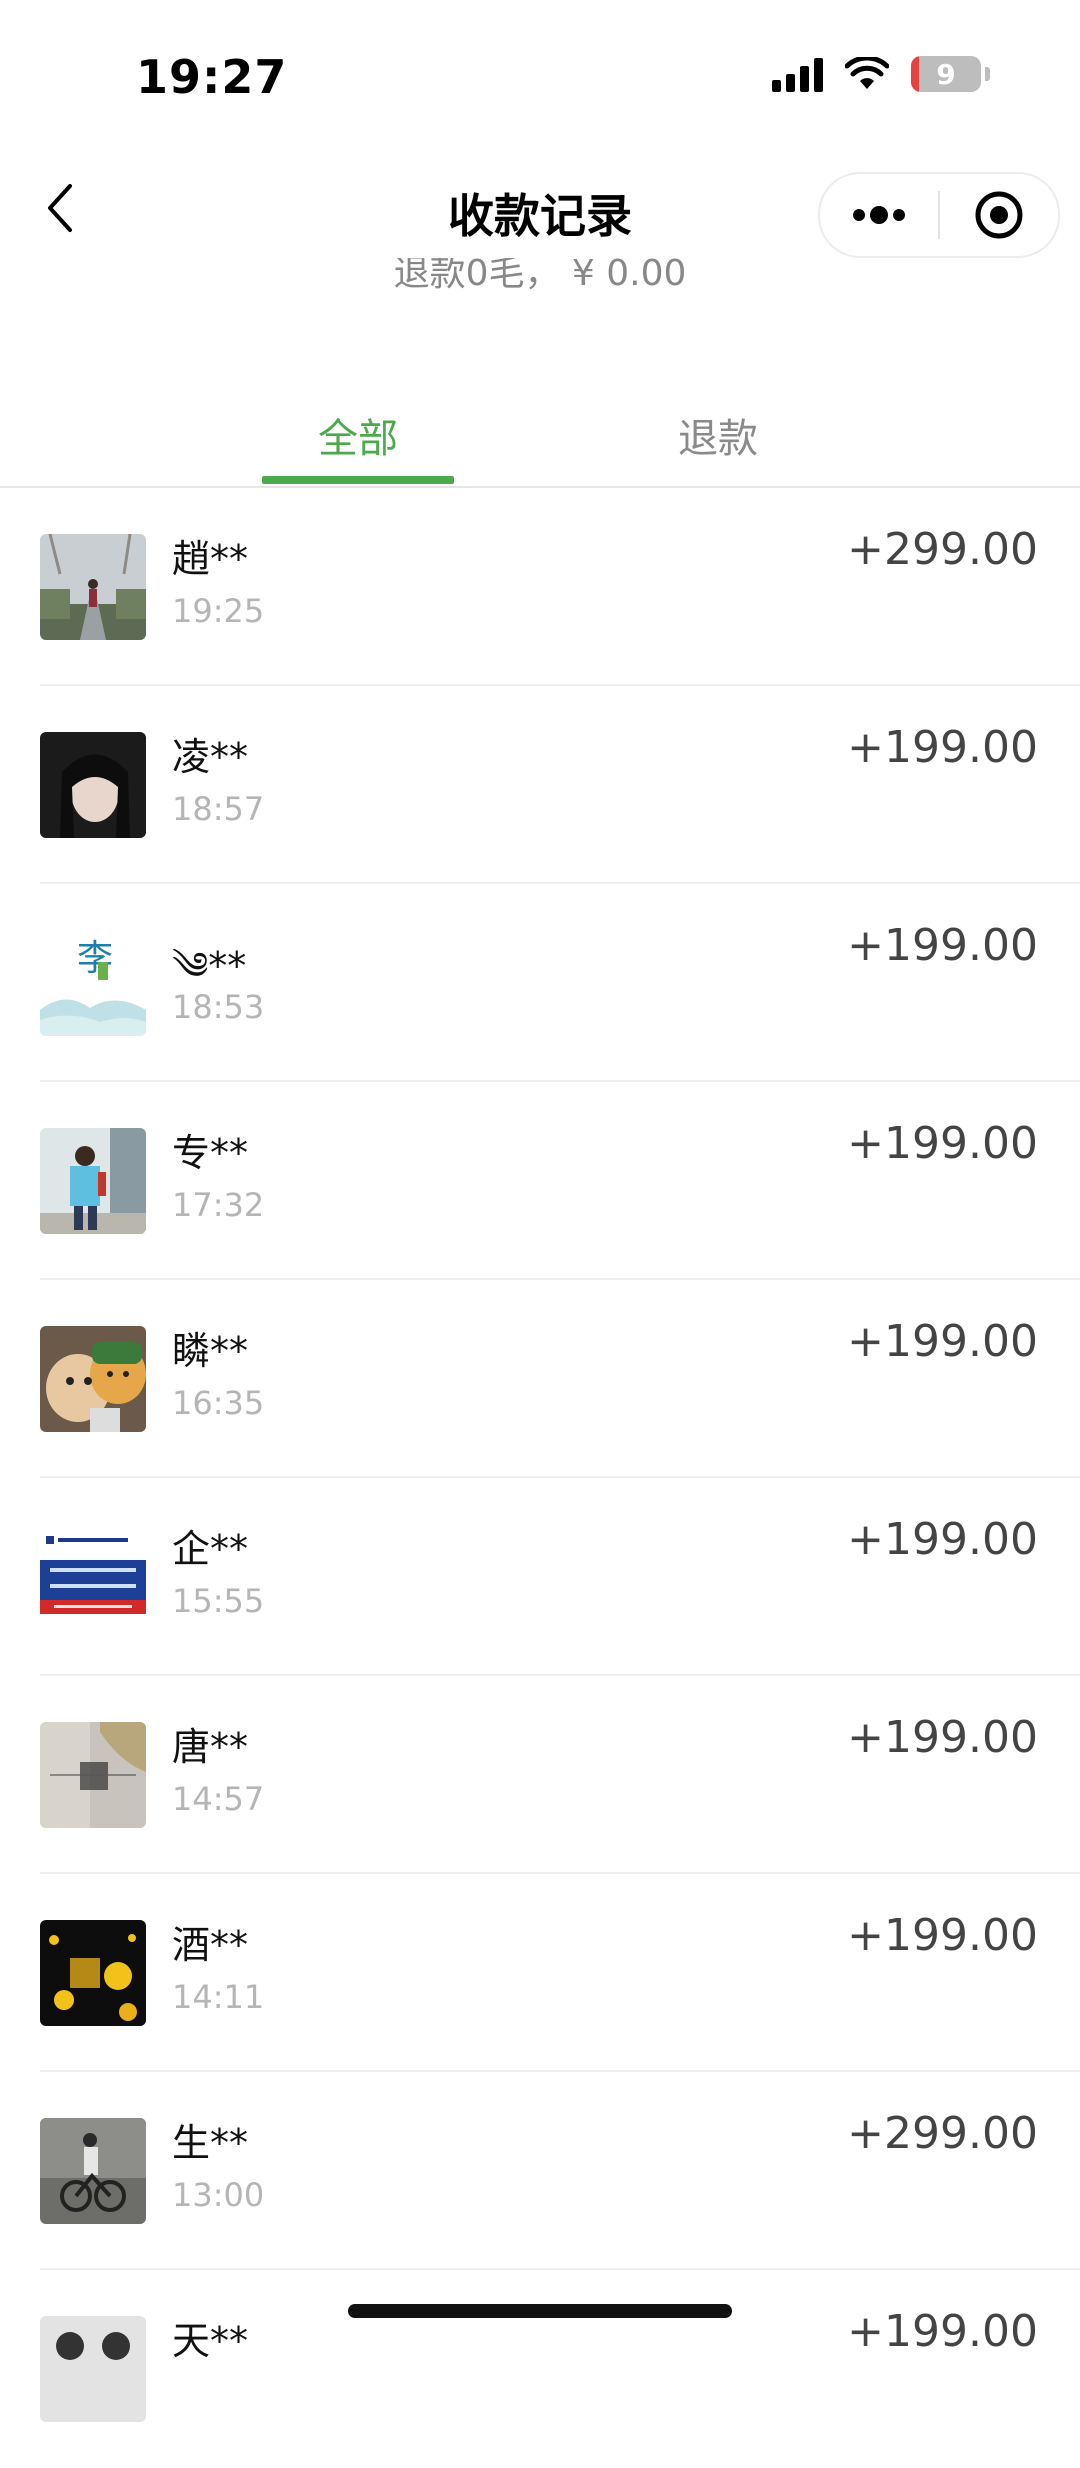  Describe the element at coordinates (987, 74) in the screenshot. I see `battery-cap` at that location.